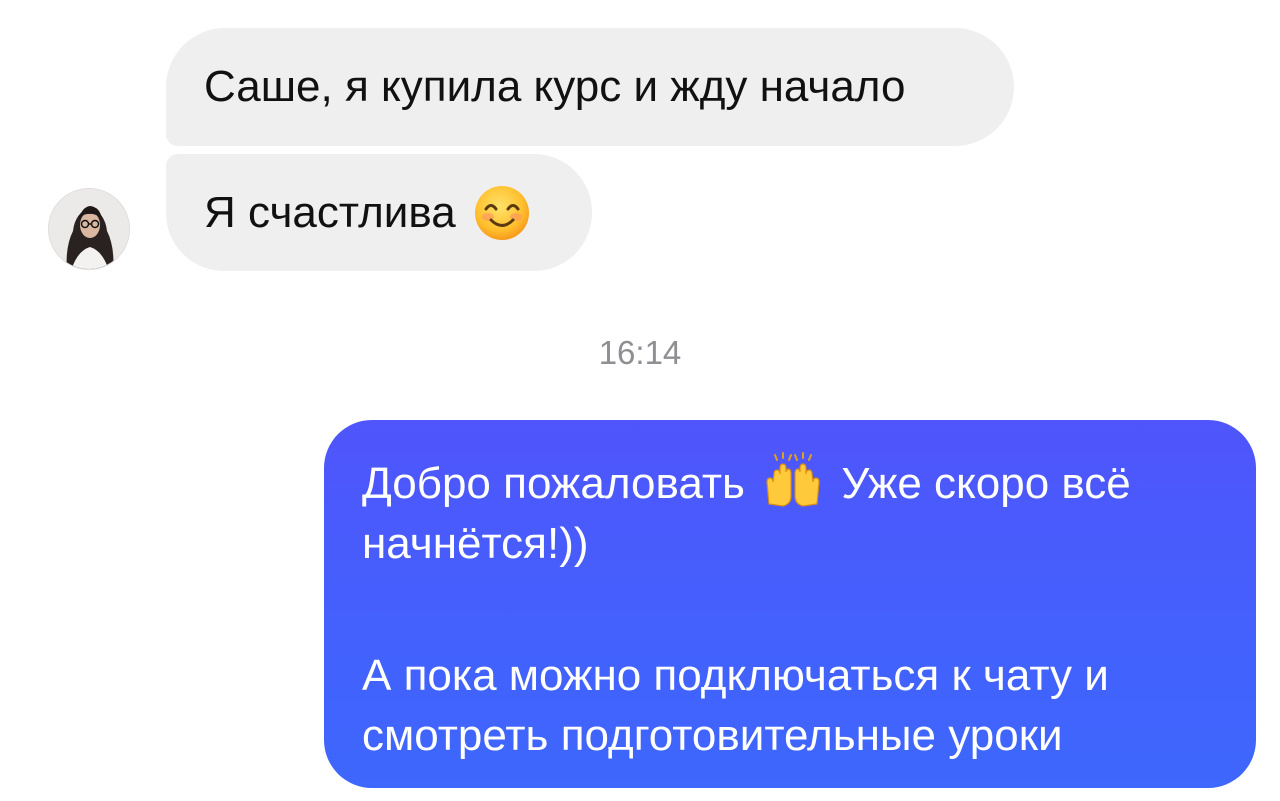  I want to click on user-avatar, so click(89, 229).